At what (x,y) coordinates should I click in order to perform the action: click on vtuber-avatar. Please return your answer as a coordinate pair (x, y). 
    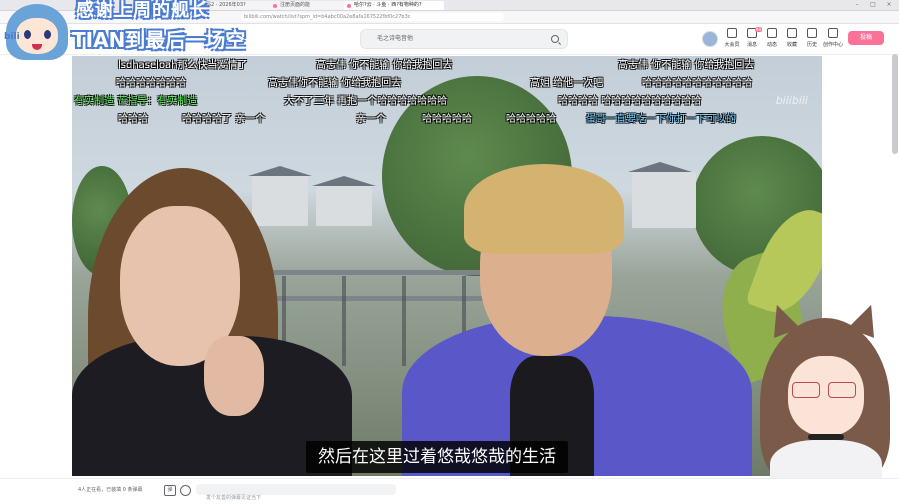
    Looking at the image, I should click on (825, 400).